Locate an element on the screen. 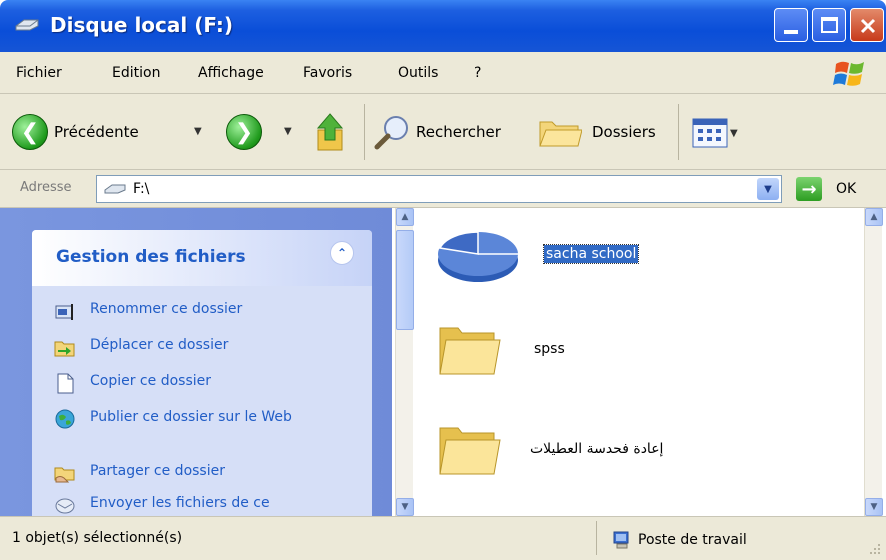  move-folder-icon is located at coordinates (64, 349).